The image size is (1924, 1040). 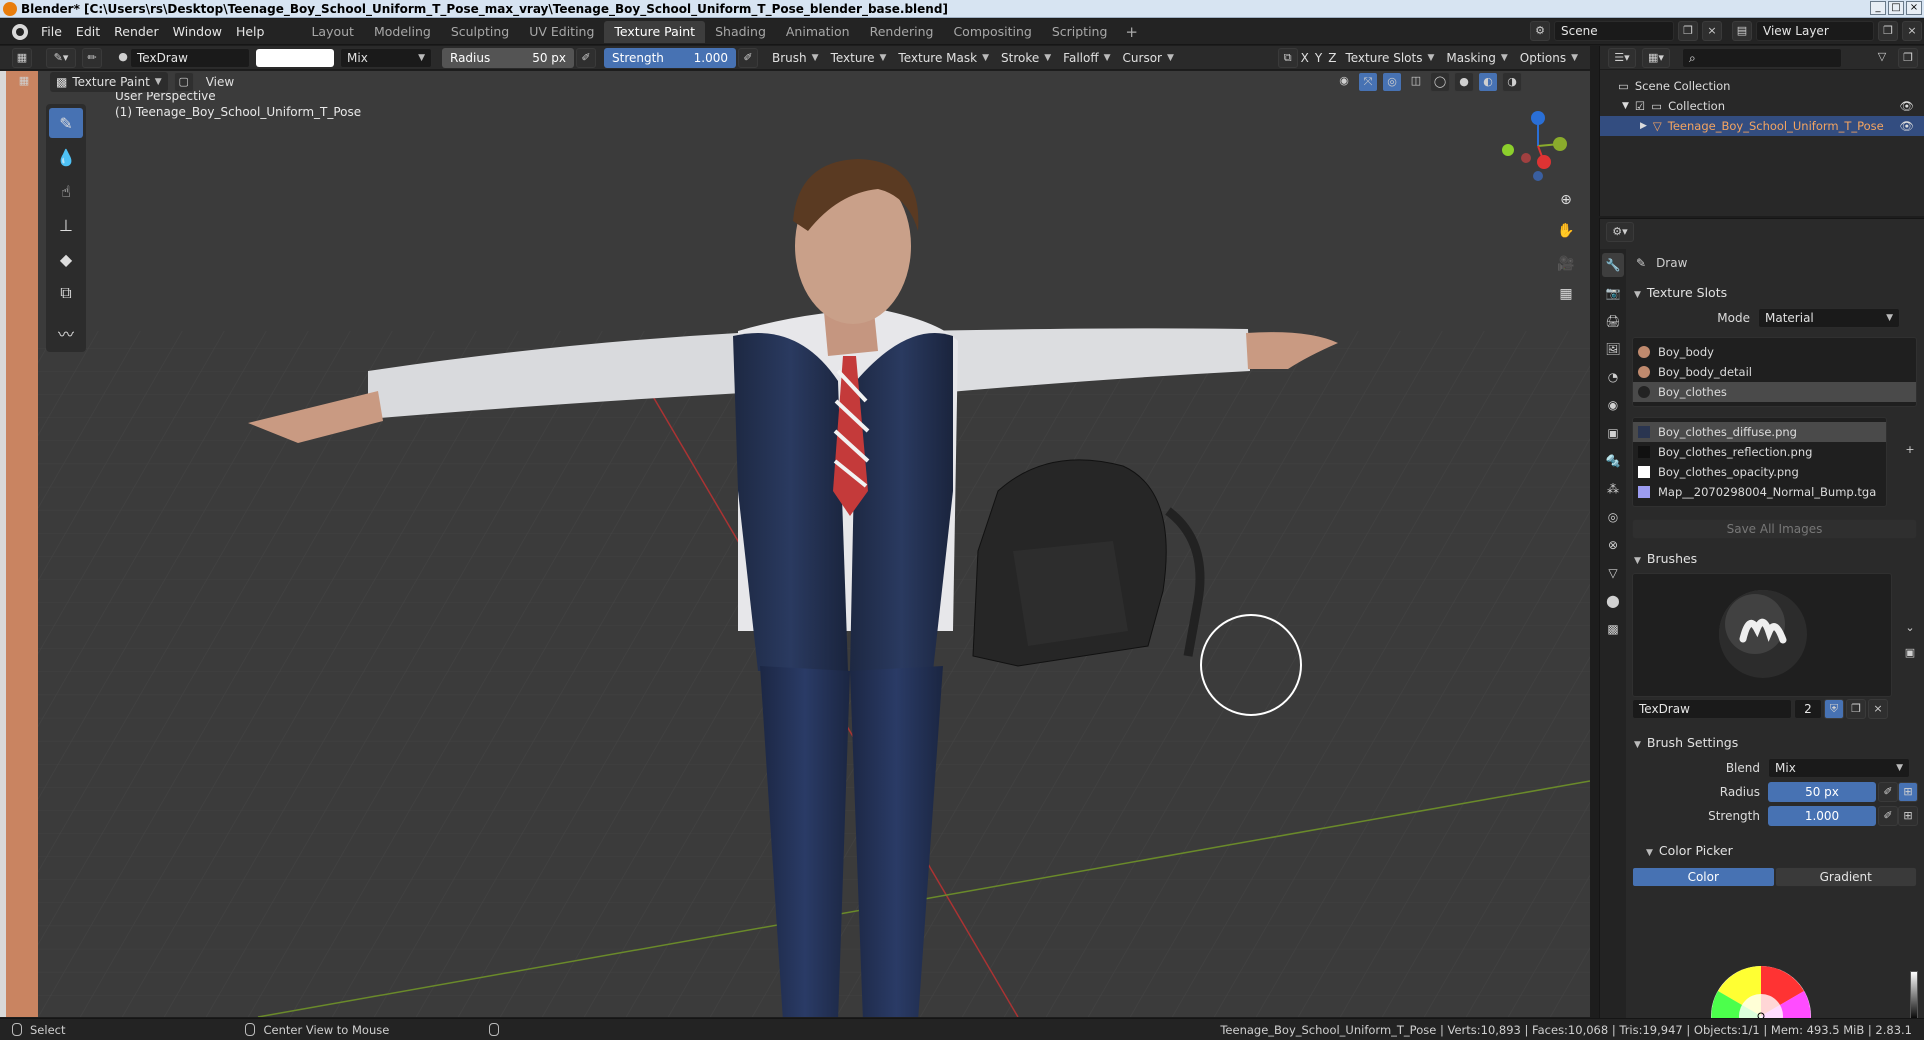 What do you see at coordinates (1416, 82) in the screenshot?
I see `xray-toggle-icon: ◫` at bounding box center [1416, 82].